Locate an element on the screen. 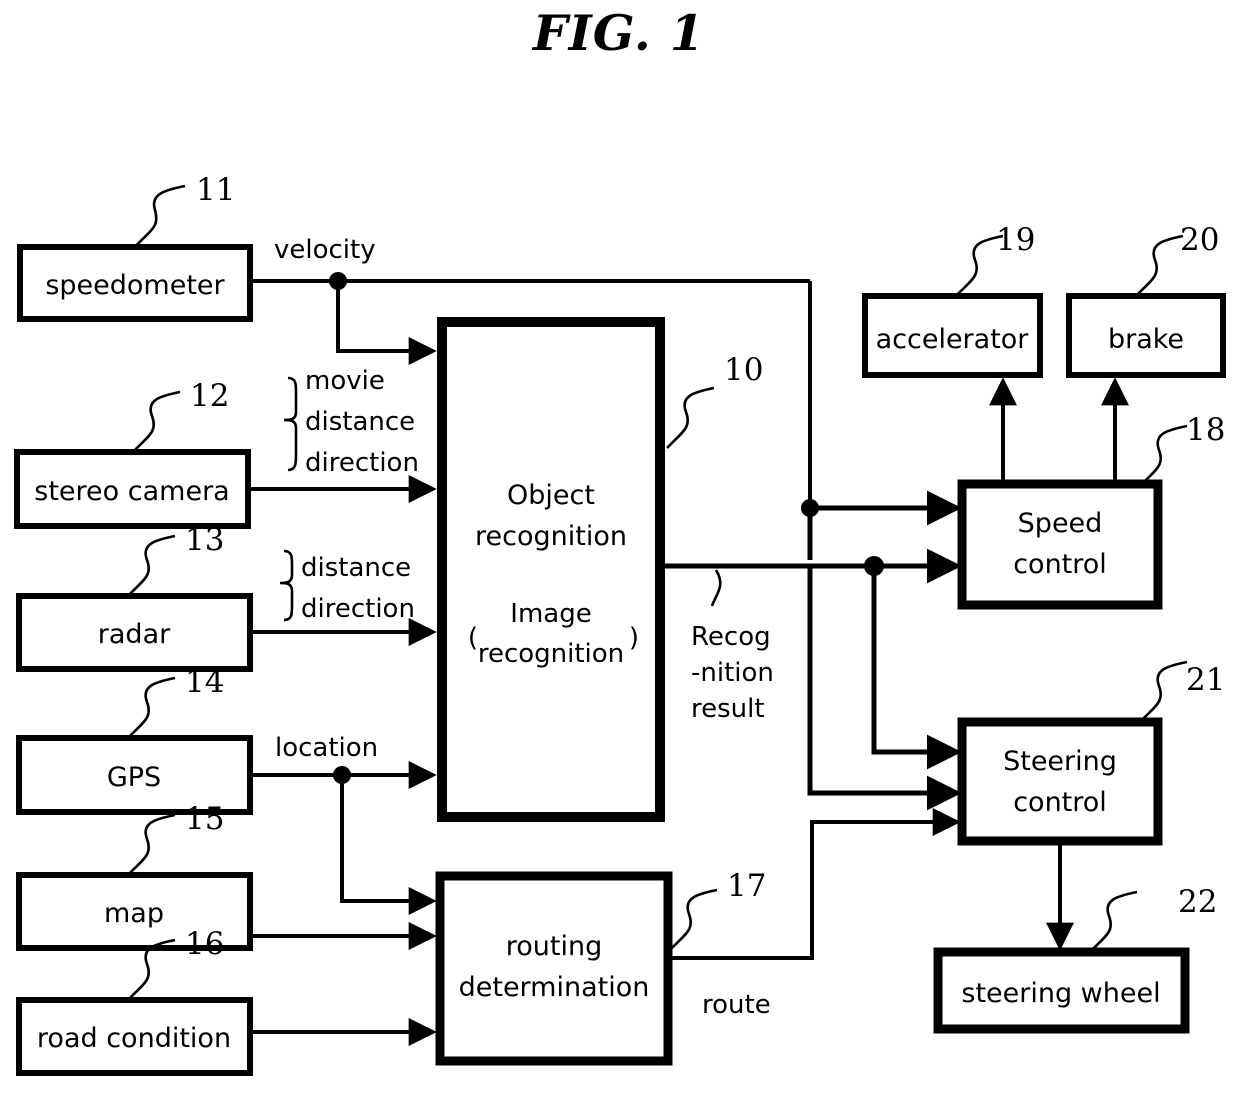 This screenshot has width=1239, height=1098. block-steering-control: Steering control is located at coordinates (1060, 781).